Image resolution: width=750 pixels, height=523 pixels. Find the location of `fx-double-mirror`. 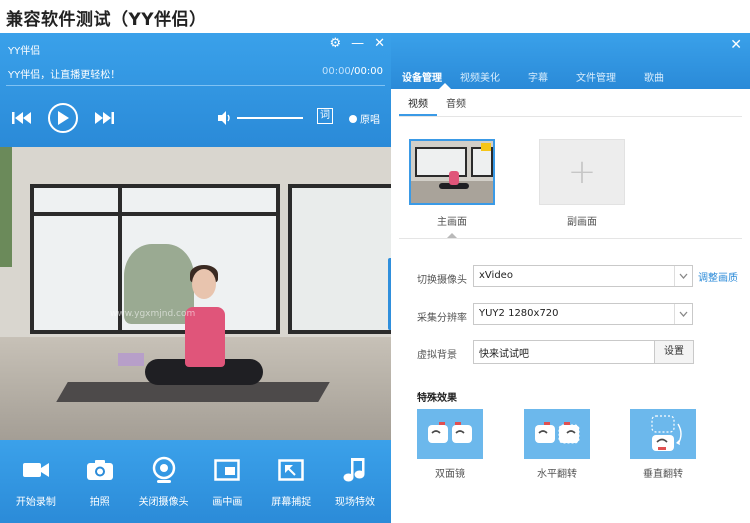

fx-double-mirror is located at coordinates (450, 434).